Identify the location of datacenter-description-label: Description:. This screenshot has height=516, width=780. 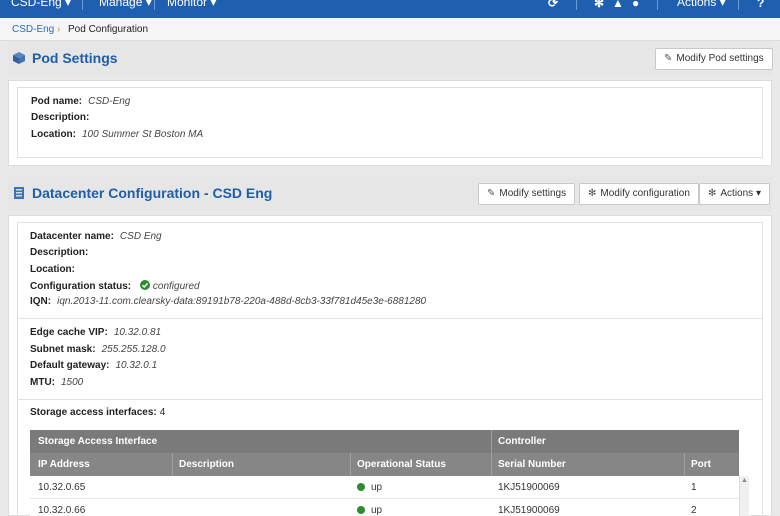
(59, 252).